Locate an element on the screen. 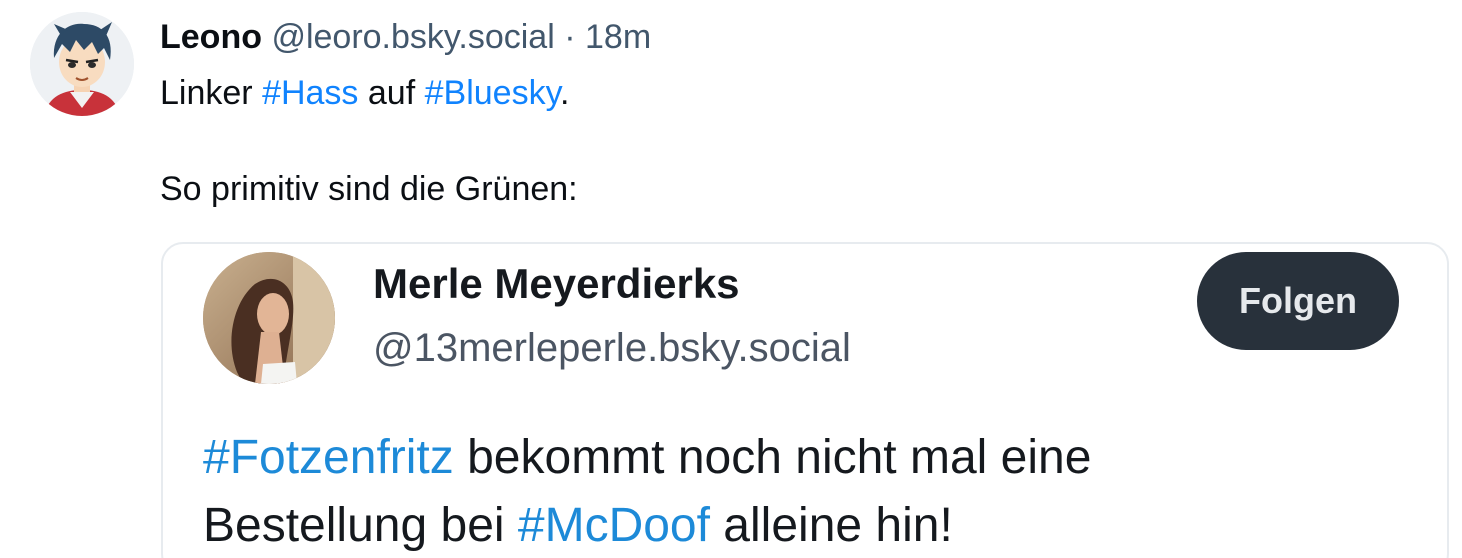 This screenshot has width=1462, height=558. hashtag-bluesky-link: #Bluesky is located at coordinates (492, 93).